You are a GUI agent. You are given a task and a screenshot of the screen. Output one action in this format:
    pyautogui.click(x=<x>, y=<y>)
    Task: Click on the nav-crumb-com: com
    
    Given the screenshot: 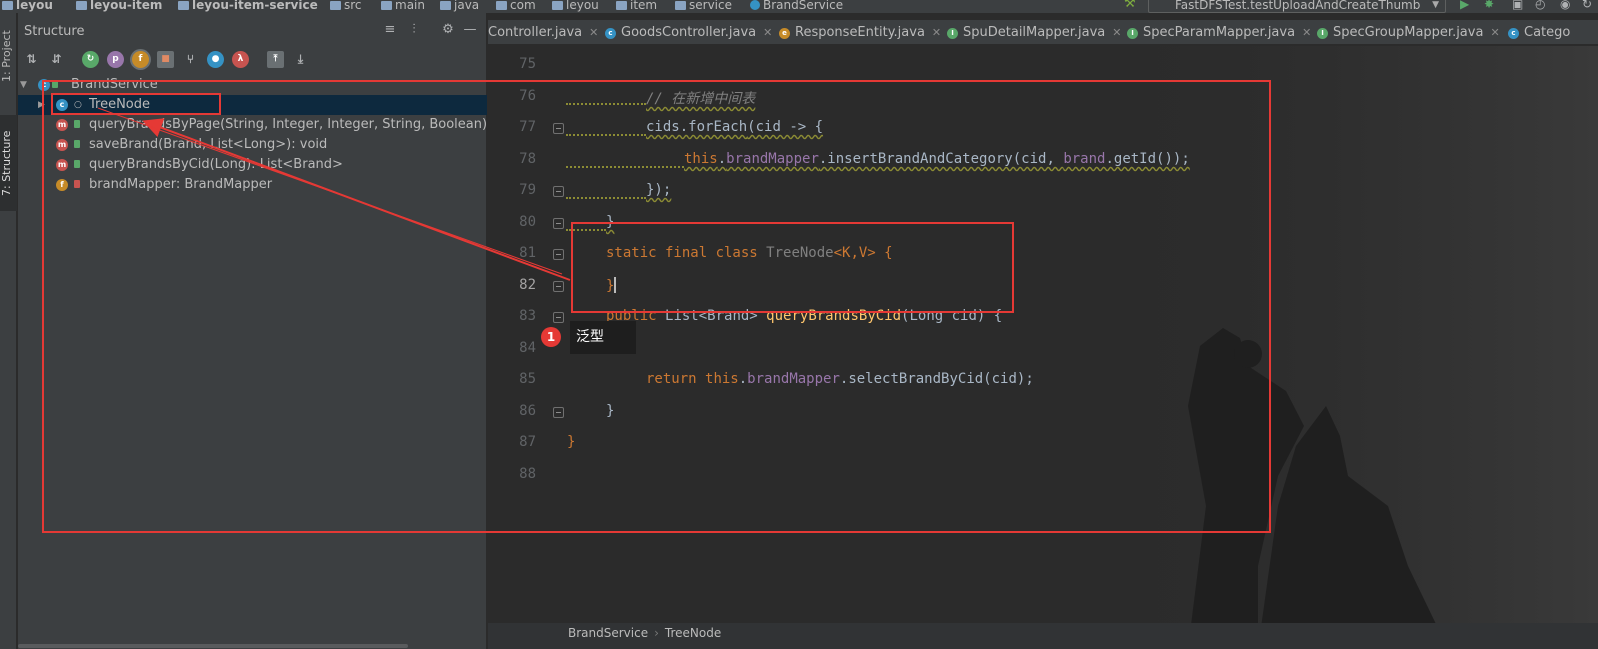 What is the action you would take?
    pyautogui.click(x=516, y=5)
    